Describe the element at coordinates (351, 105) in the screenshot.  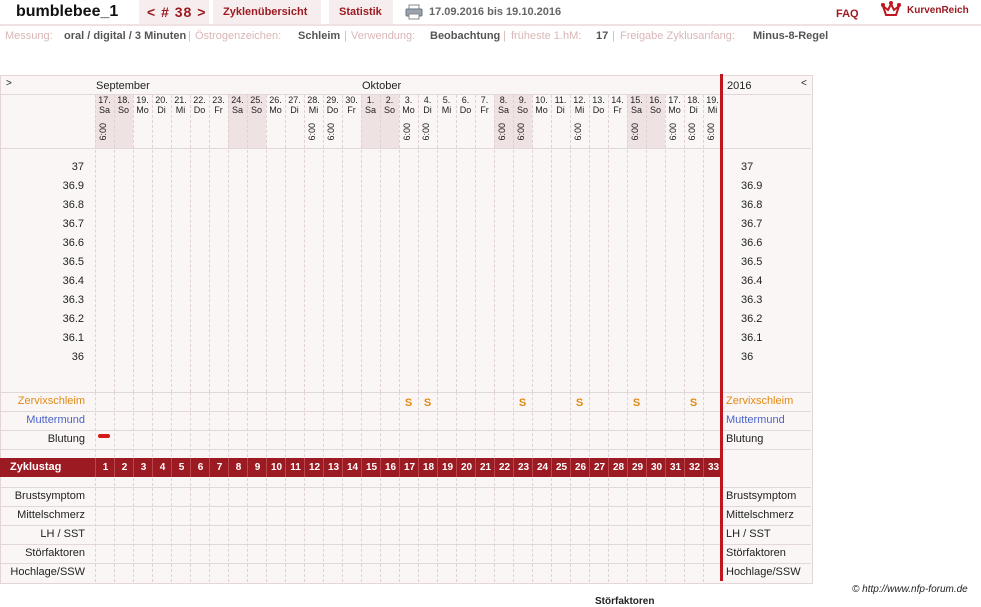
I see `day-header: 30. Fr` at that location.